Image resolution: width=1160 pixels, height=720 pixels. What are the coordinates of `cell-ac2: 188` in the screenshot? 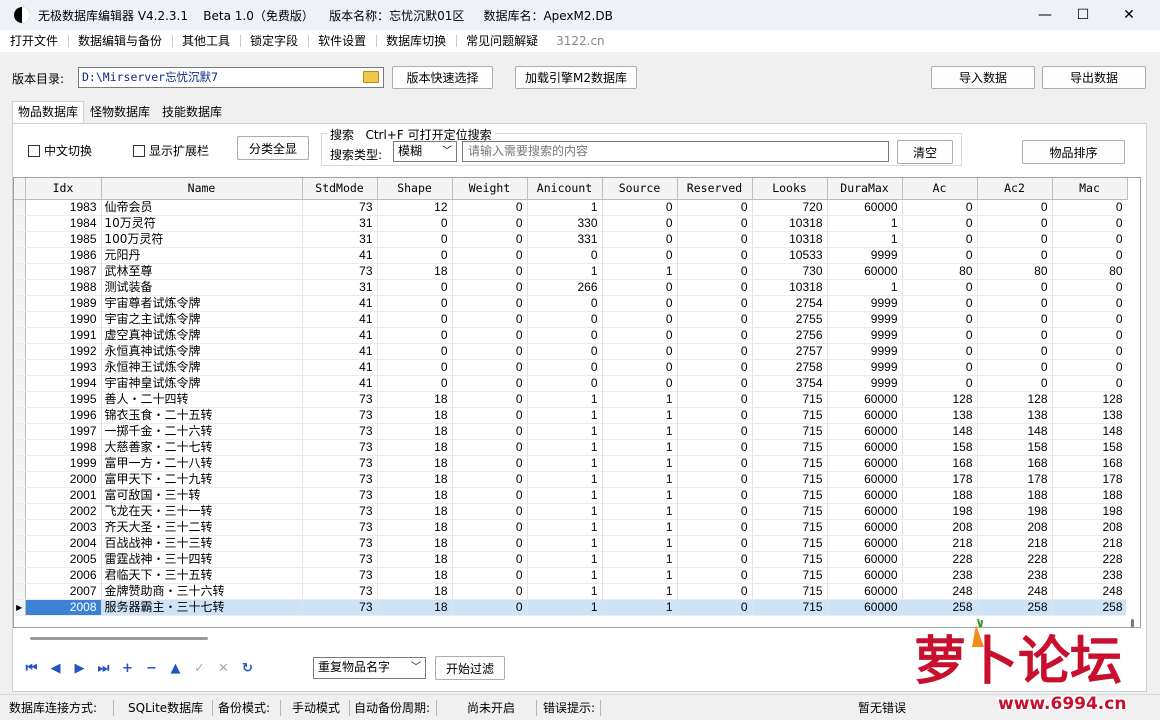 It's located at (1015, 495).